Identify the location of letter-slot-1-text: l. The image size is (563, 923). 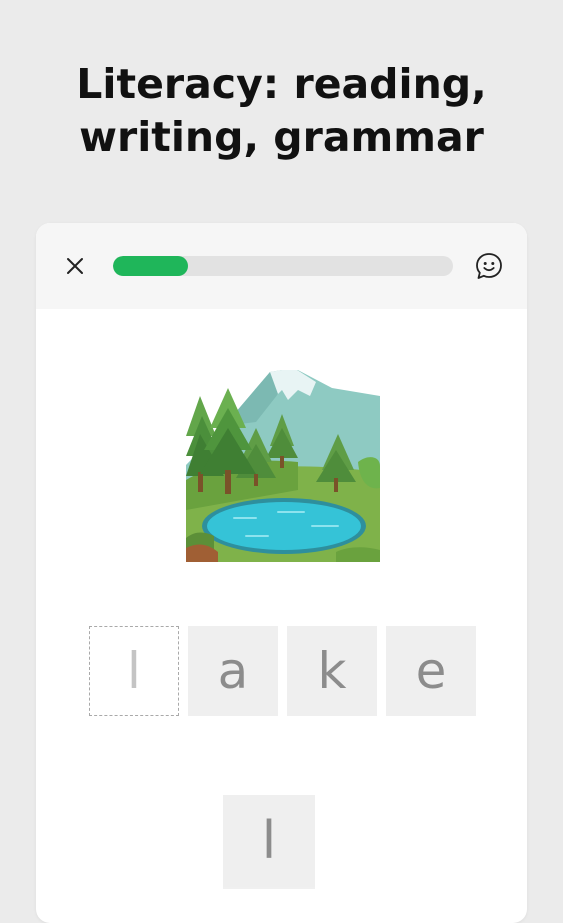
(134, 671).